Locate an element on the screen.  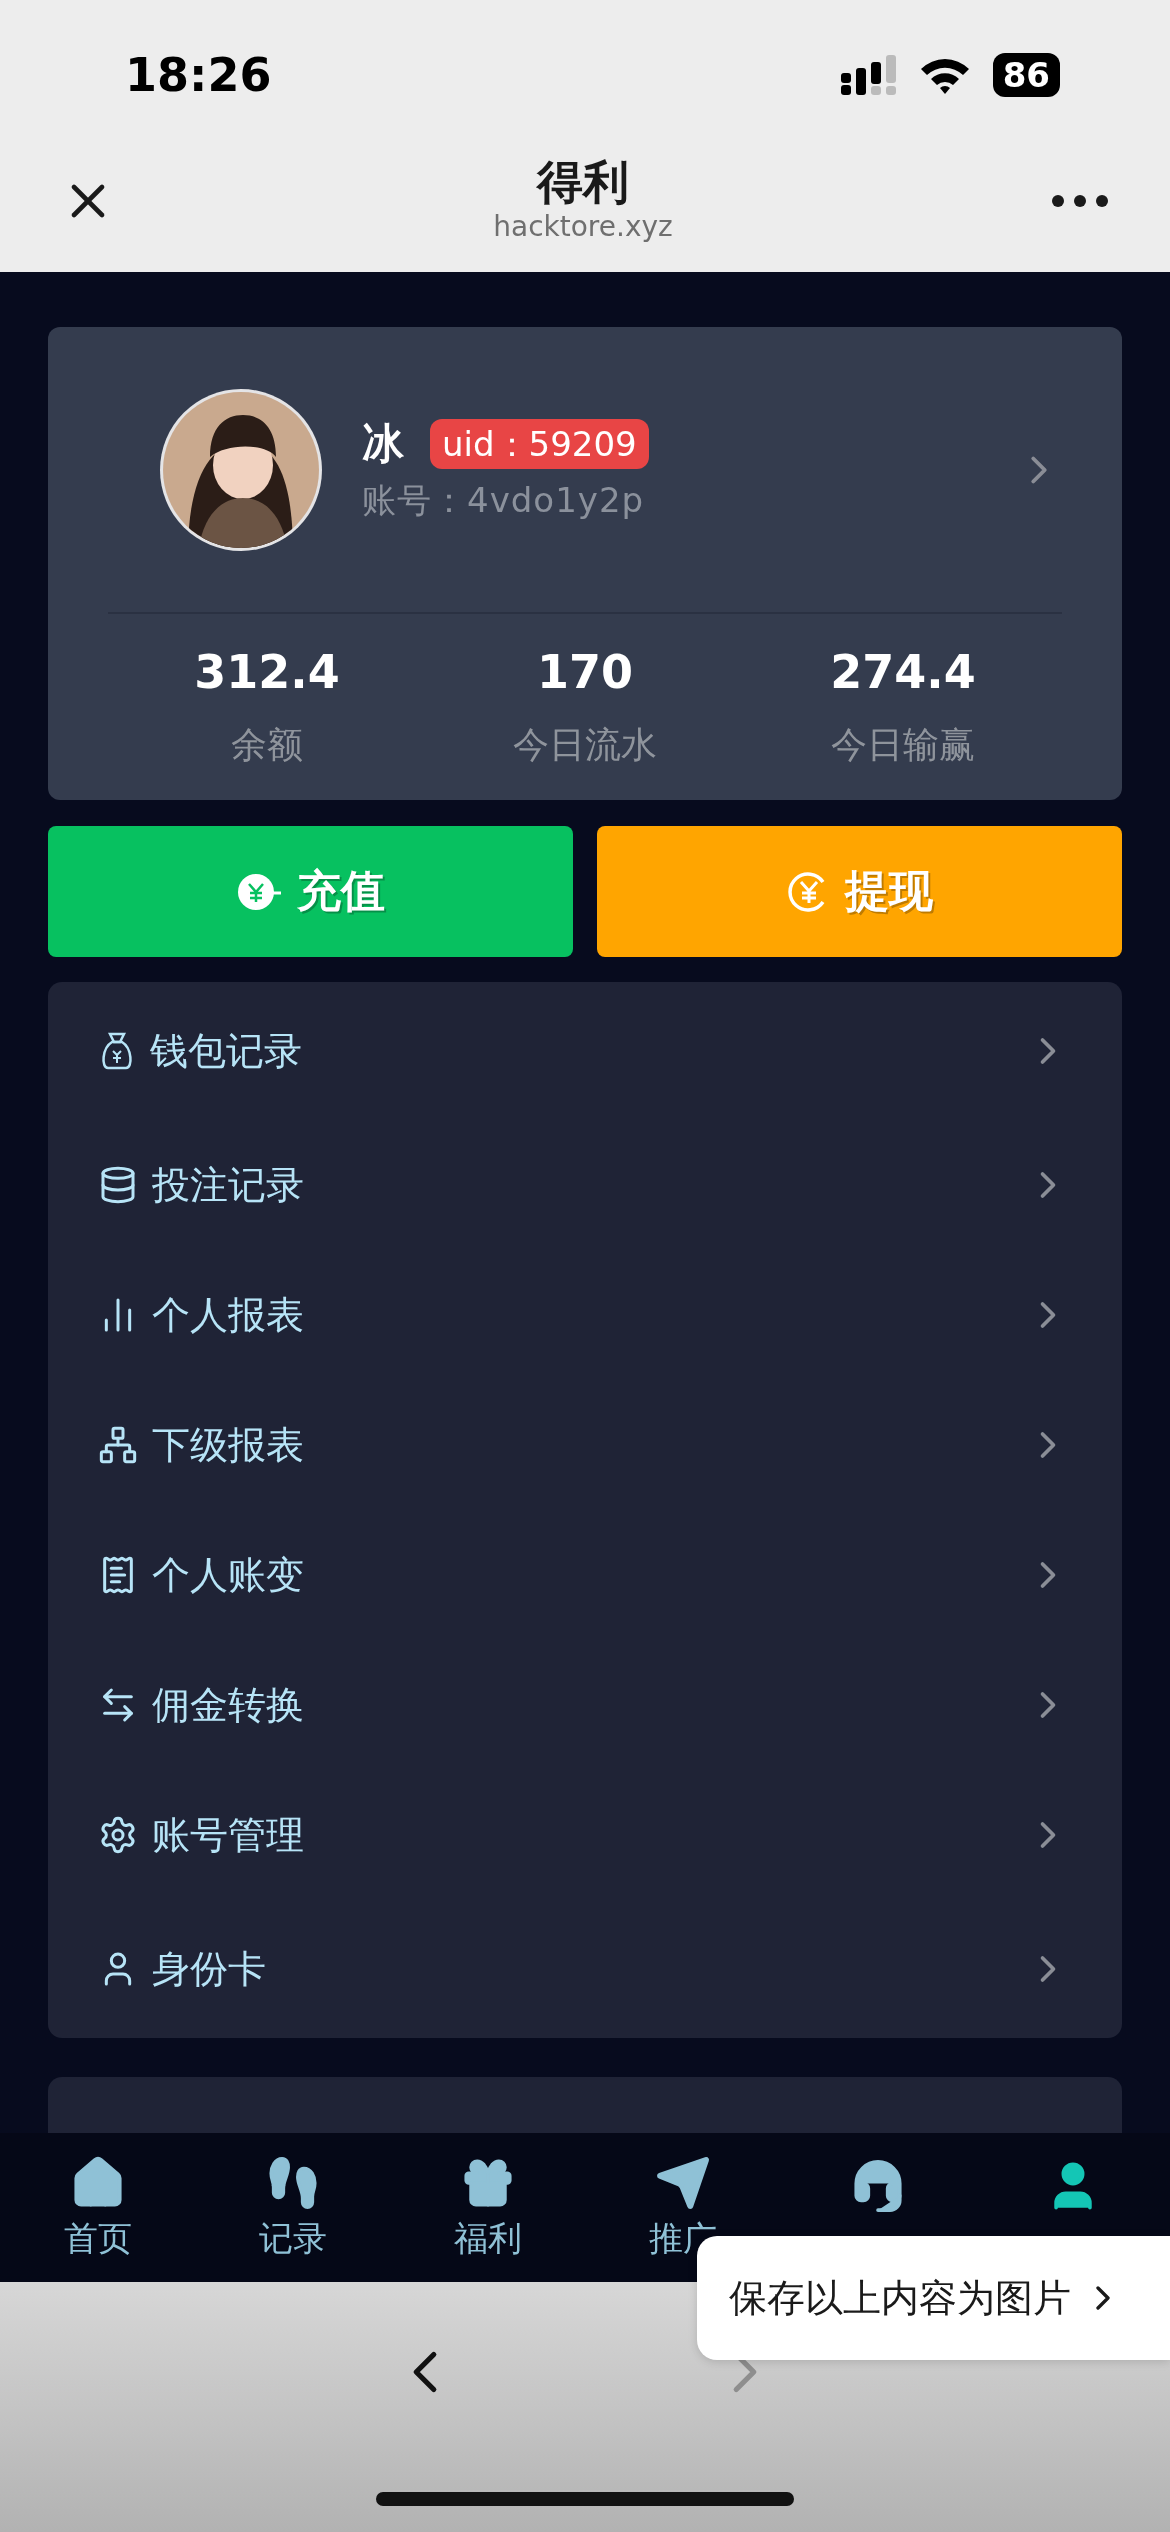
battery-level: 86 is located at coordinates (1026, 75).